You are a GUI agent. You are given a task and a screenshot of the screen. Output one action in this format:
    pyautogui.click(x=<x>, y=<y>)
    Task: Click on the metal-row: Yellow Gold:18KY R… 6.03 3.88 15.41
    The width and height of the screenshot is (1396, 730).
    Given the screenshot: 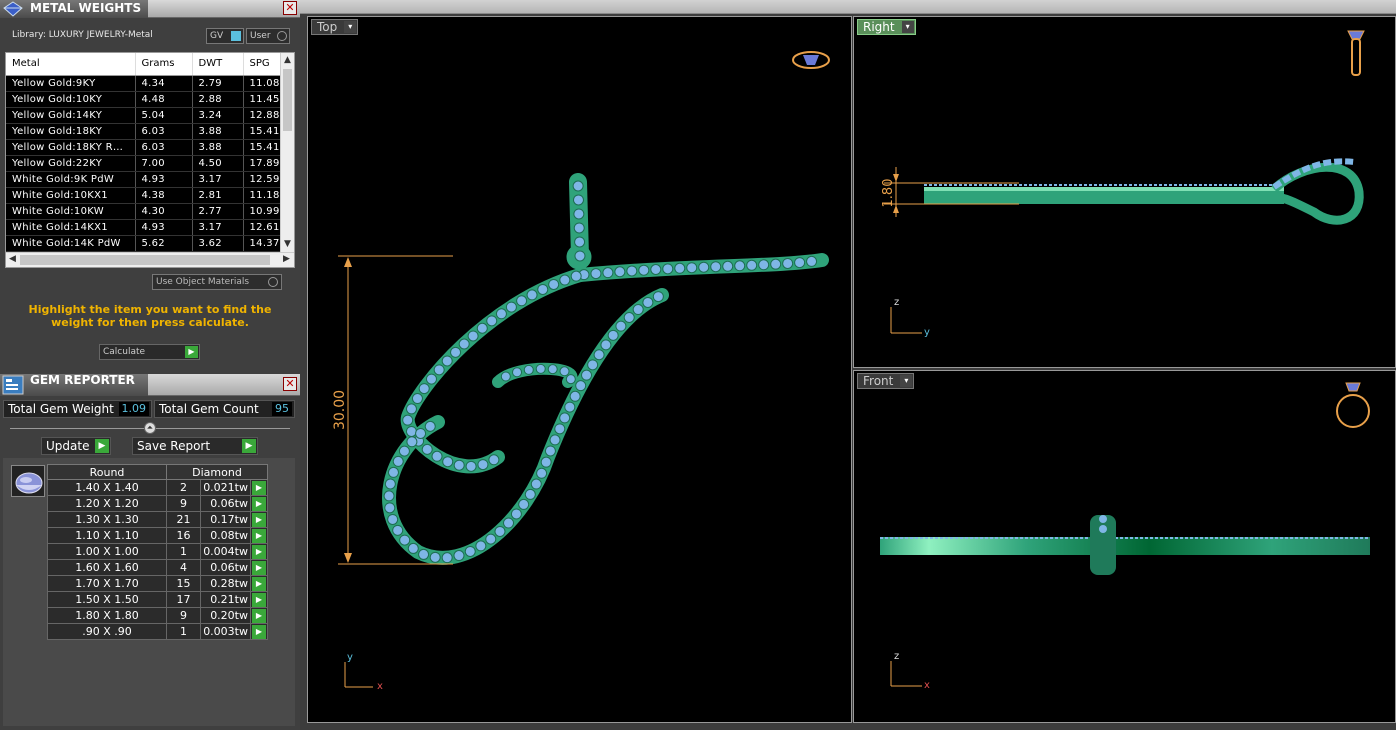 What is the action you would take?
    pyautogui.click(x=144, y=147)
    